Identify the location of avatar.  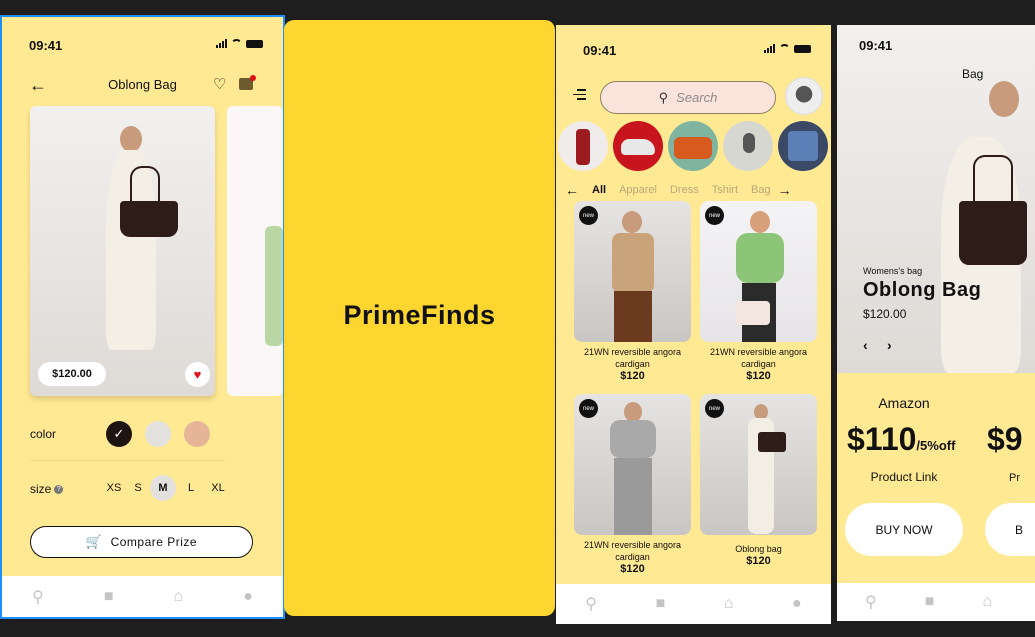
(804, 96).